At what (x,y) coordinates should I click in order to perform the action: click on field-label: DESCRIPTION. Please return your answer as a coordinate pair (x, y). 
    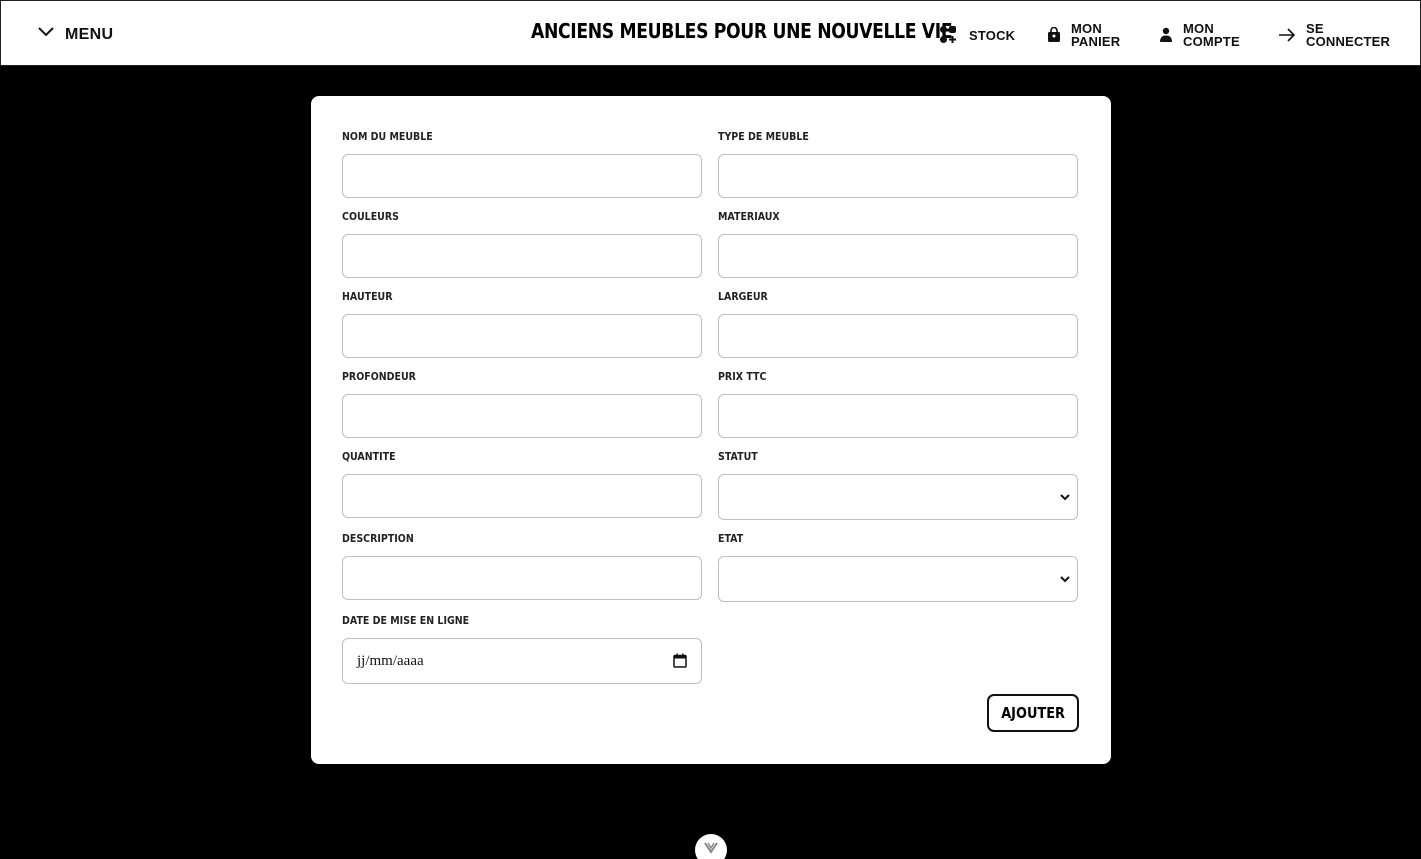
    Looking at the image, I should click on (378, 538).